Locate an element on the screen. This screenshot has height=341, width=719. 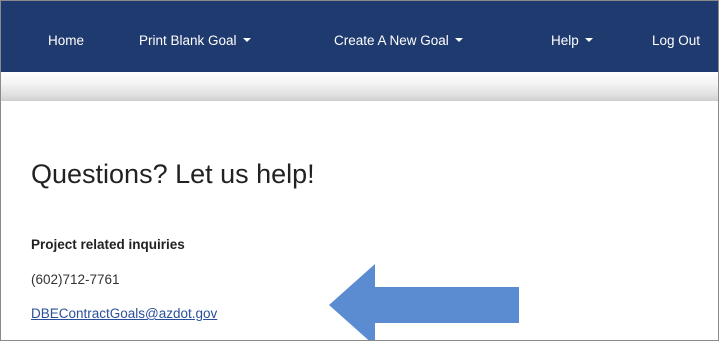
nav-print-blank-goal: Print Blank Goal is located at coordinates (195, 36).